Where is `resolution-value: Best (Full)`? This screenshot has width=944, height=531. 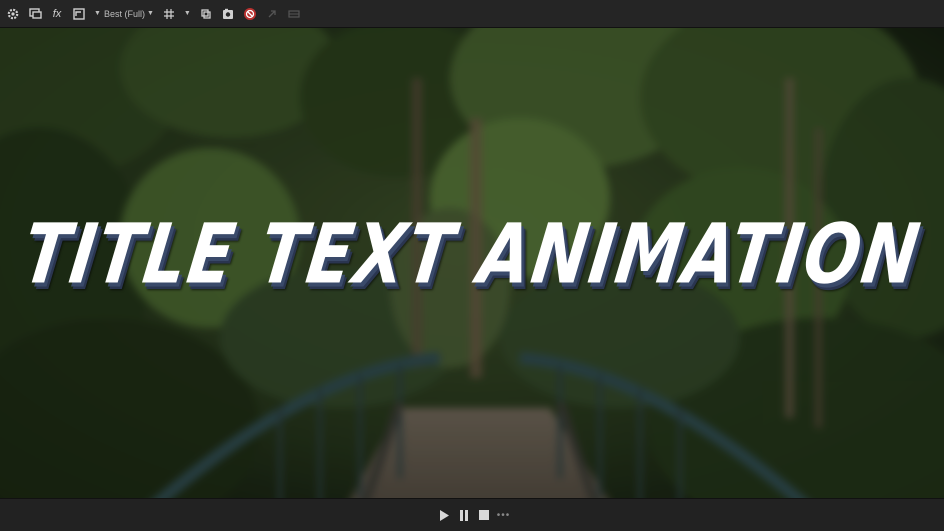 resolution-value: Best (Full) is located at coordinates (124, 13).